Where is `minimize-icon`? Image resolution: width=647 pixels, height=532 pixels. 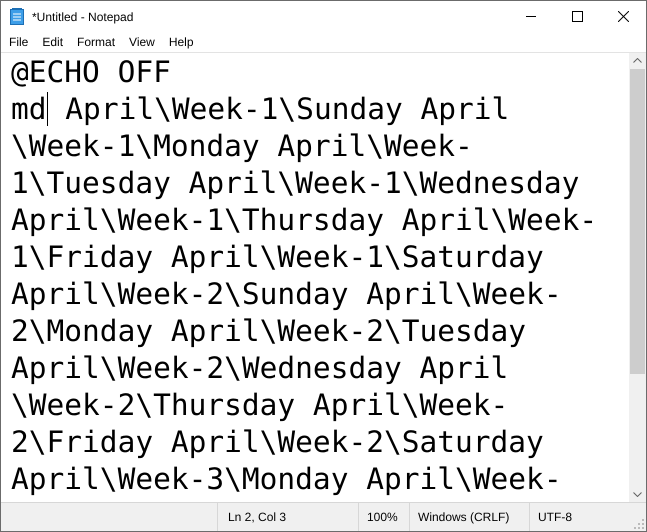 minimize-icon is located at coordinates (531, 16).